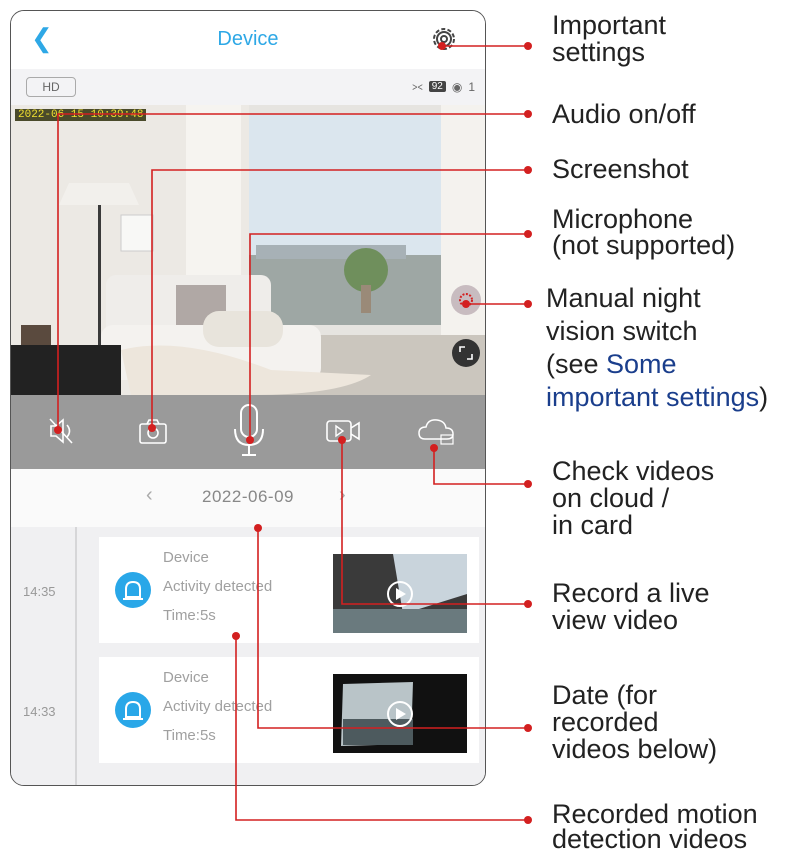 The height and width of the screenshot is (854, 797). Describe the element at coordinates (620, 169) in the screenshot. I see `annotation-screenshot: Screenshot` at that location.